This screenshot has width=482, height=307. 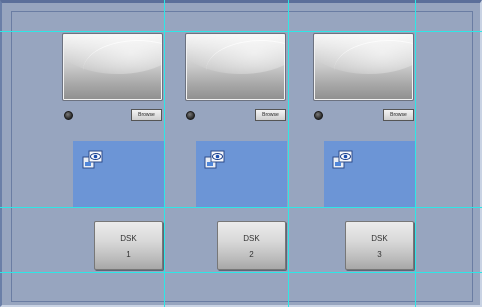 I want to click on dsk-number: 2, so click(x=251, y=254).